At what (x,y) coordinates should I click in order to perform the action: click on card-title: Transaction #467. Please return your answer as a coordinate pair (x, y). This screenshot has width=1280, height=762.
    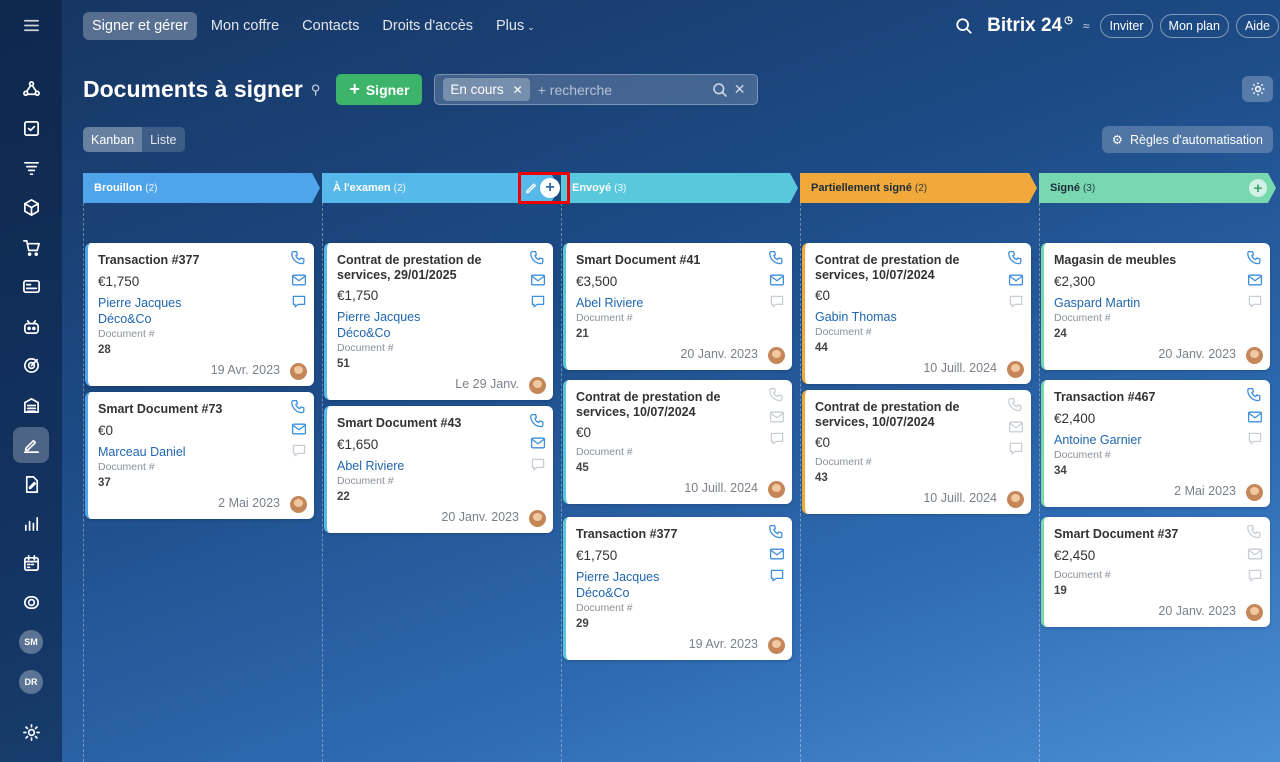
    Looking at the image, I should click on (1145, 397).